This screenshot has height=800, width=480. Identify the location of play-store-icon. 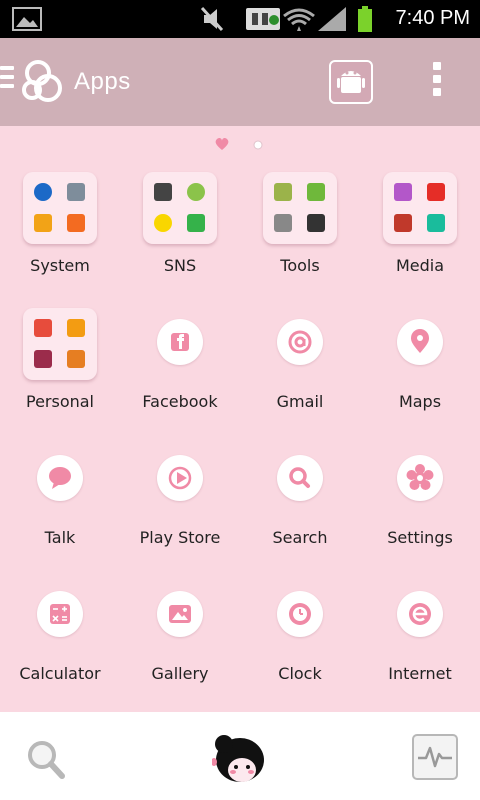
(180, 478).